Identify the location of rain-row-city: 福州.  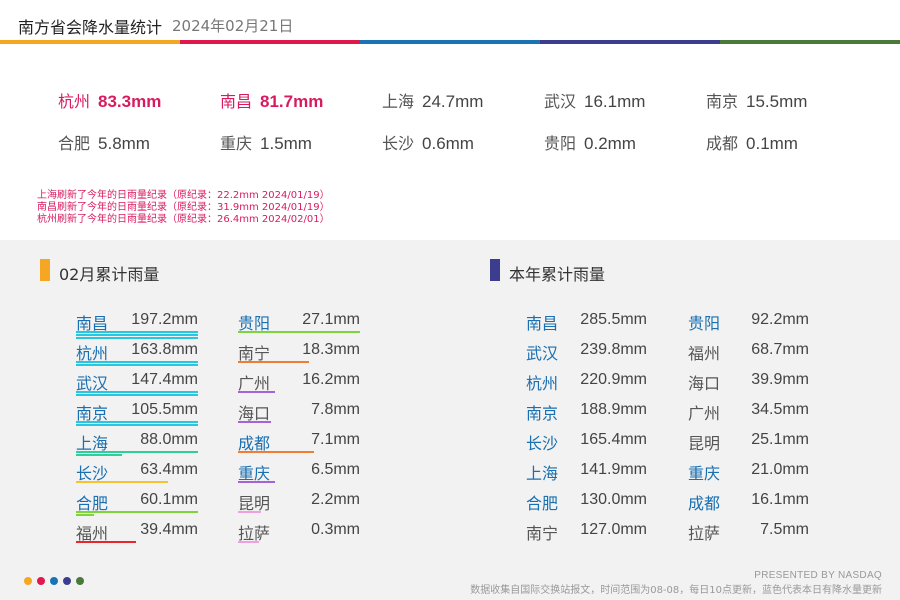
(704, 353).